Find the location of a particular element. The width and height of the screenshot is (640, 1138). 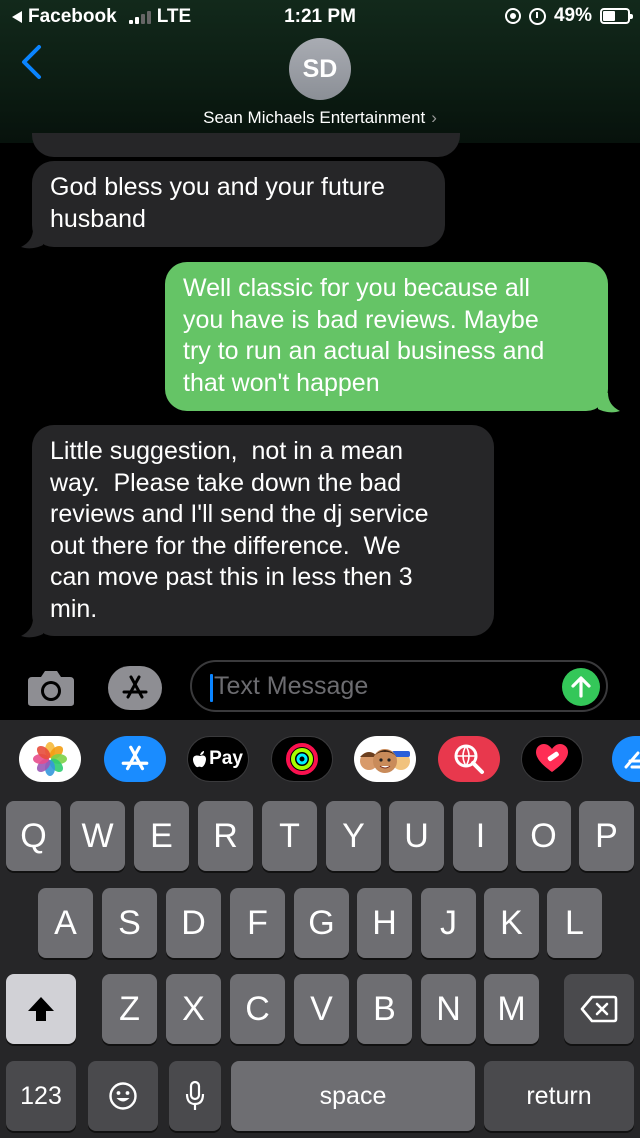

key-z: Z is located at coordinates (129, 1009).